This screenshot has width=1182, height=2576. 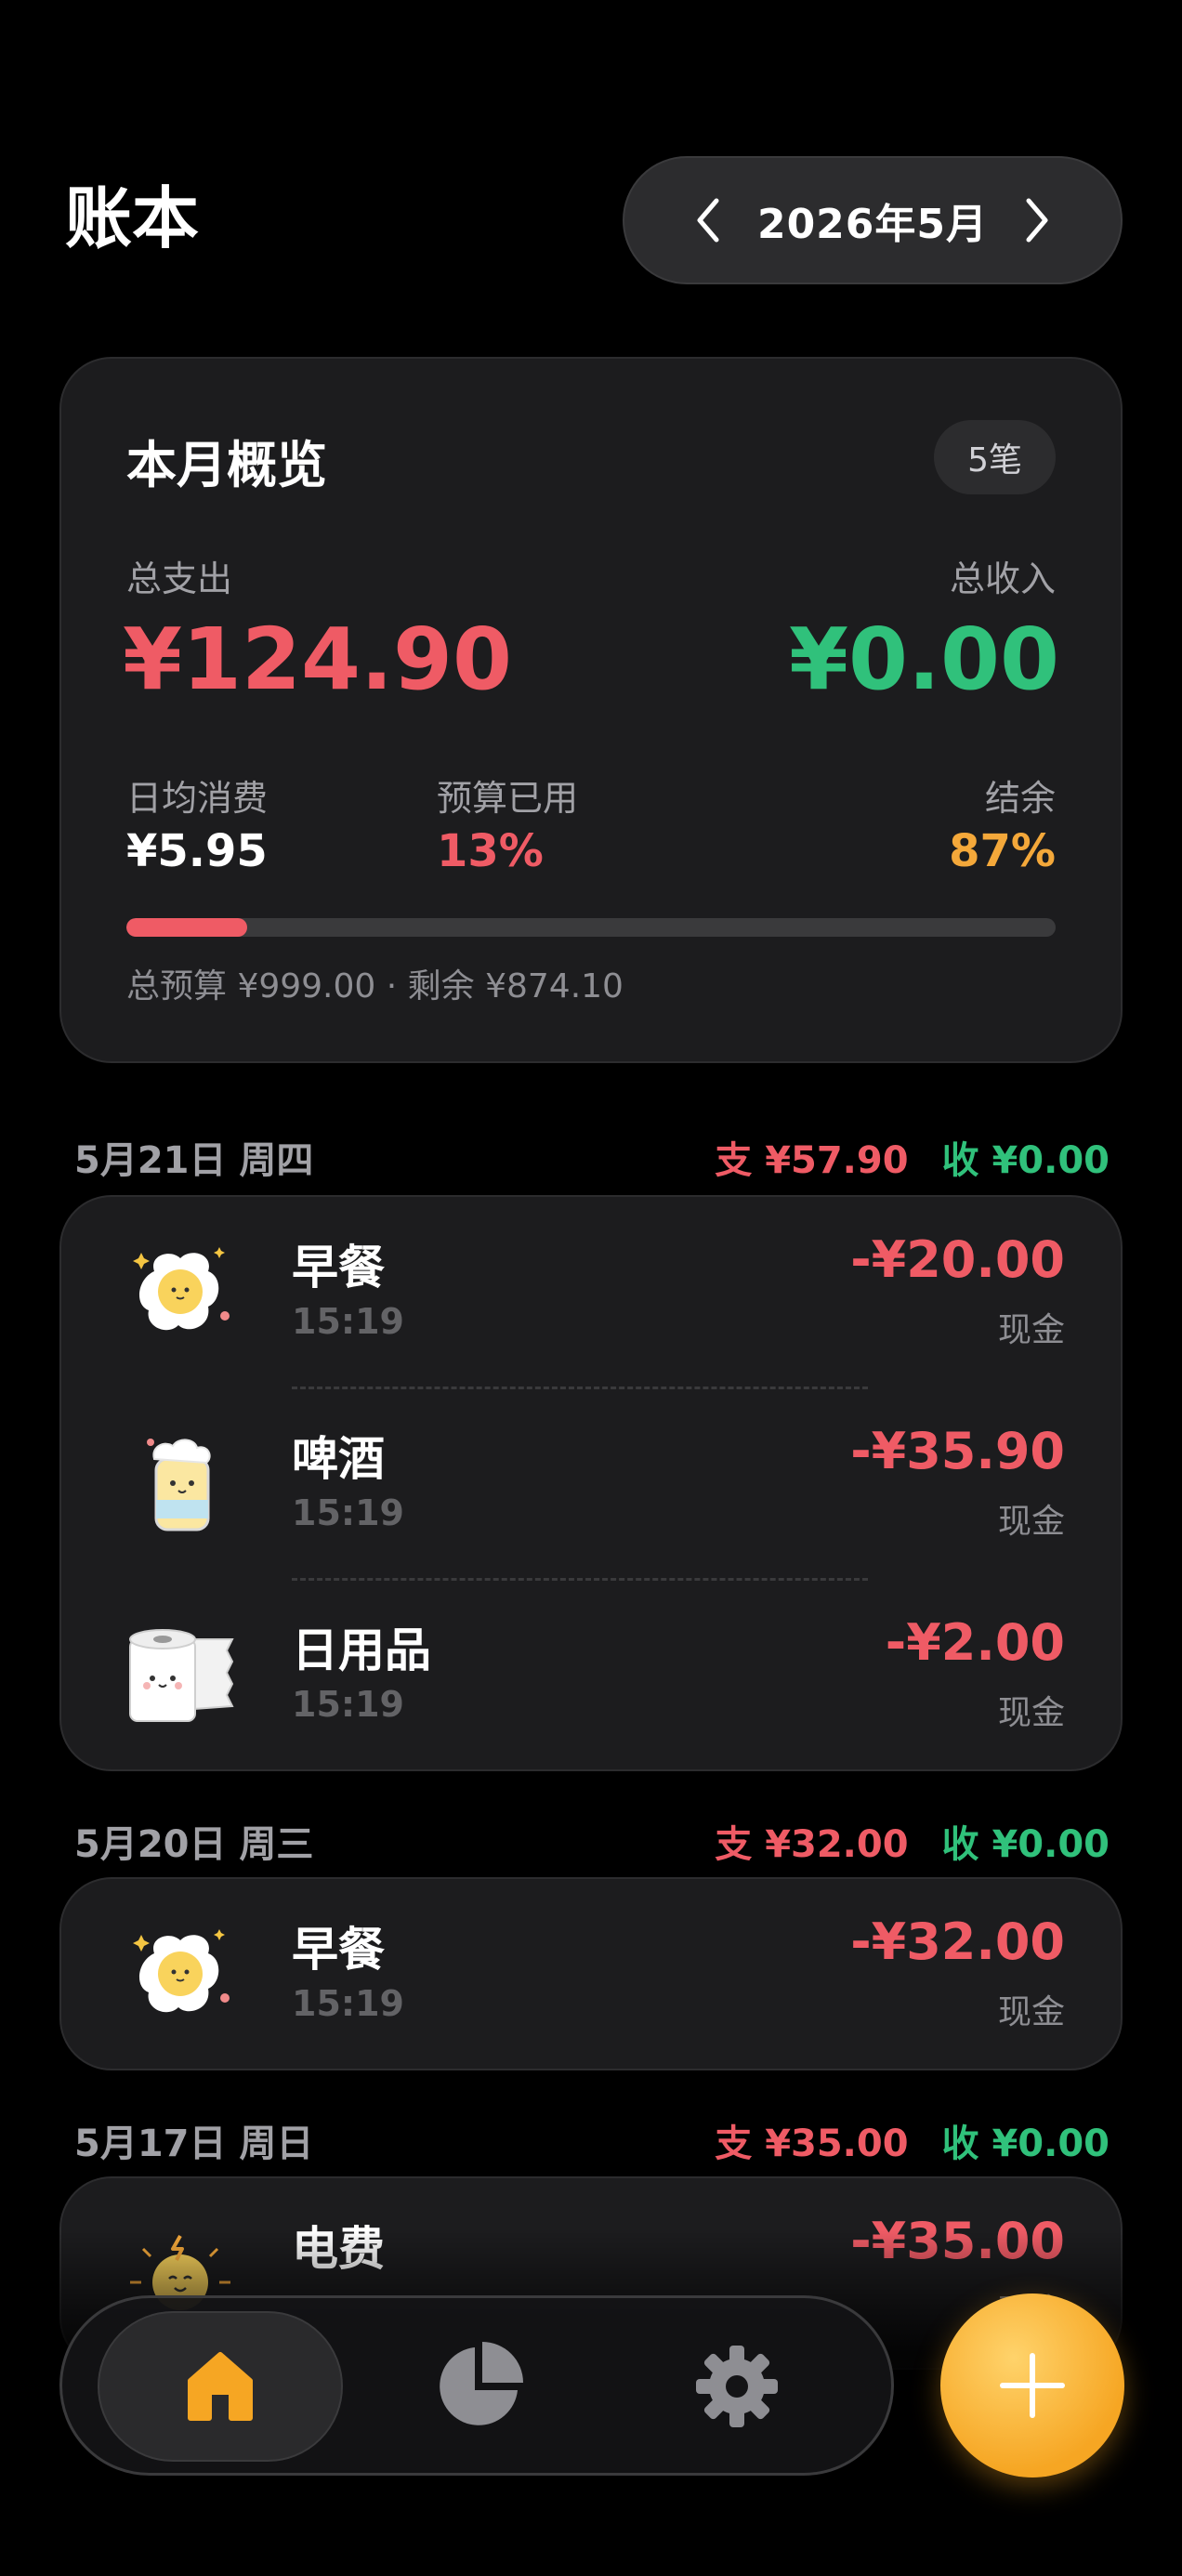 What do you see at coordinates (194, 1160) in the screenshot?
I see `day-date: 5月21日 周四` at bounding box center [194, 1160].